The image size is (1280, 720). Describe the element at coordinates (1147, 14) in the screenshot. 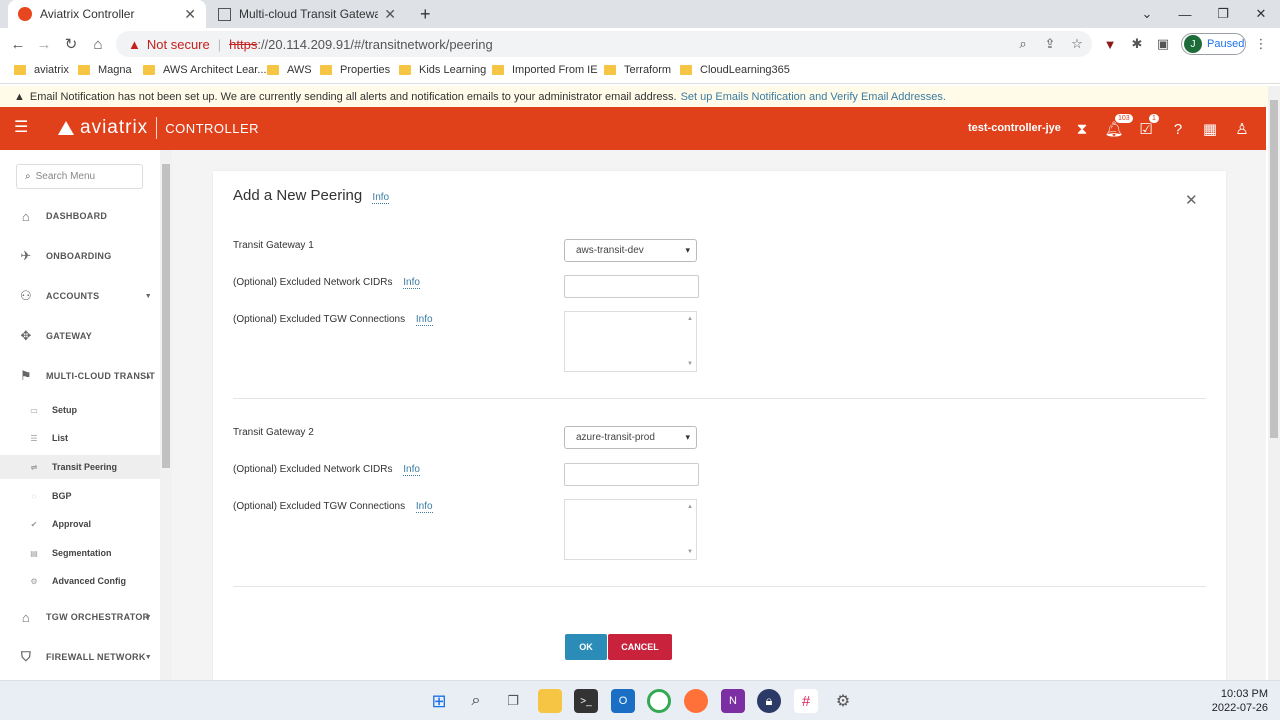

I see `tab-search-chevron-icon: ⌄` at that location.